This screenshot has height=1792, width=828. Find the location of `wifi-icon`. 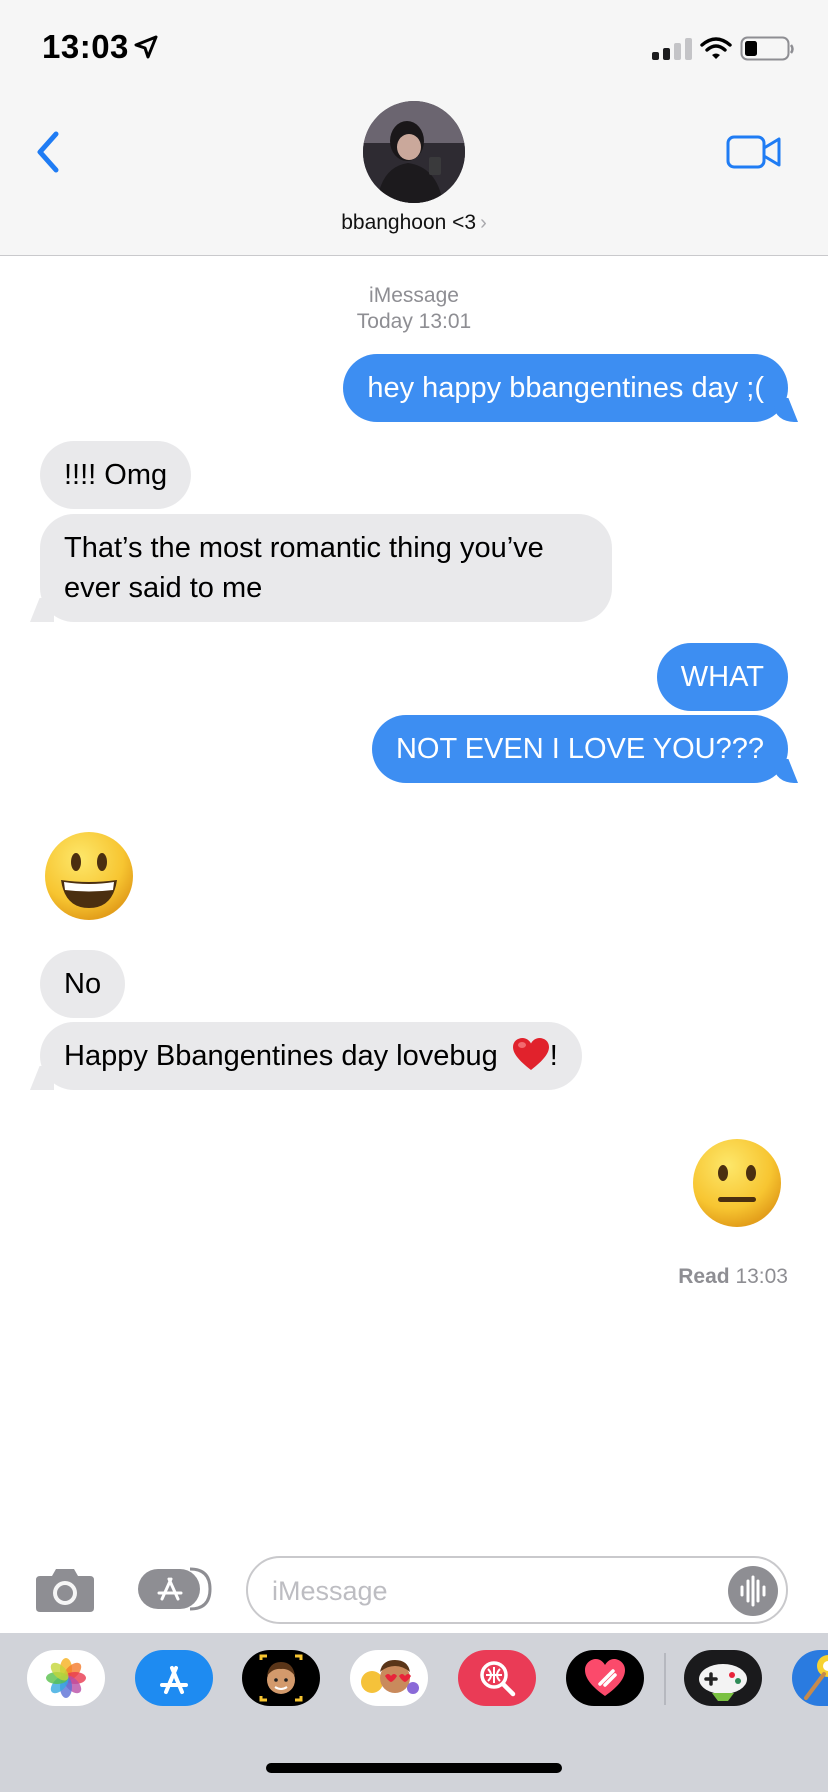

wifi-icon is located at coordinates (716, 48).